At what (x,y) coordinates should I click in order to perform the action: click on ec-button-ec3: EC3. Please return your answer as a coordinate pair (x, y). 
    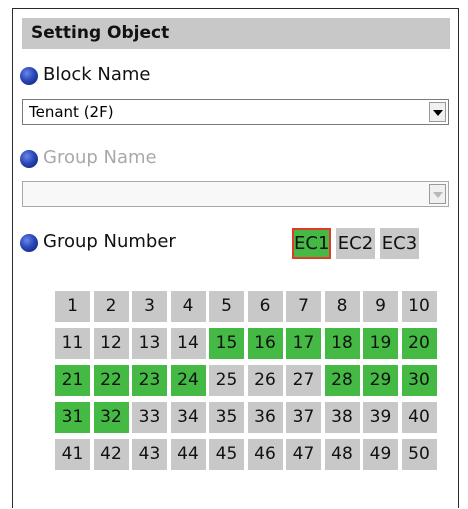
    Looking at the image, I should click on (399, 243).